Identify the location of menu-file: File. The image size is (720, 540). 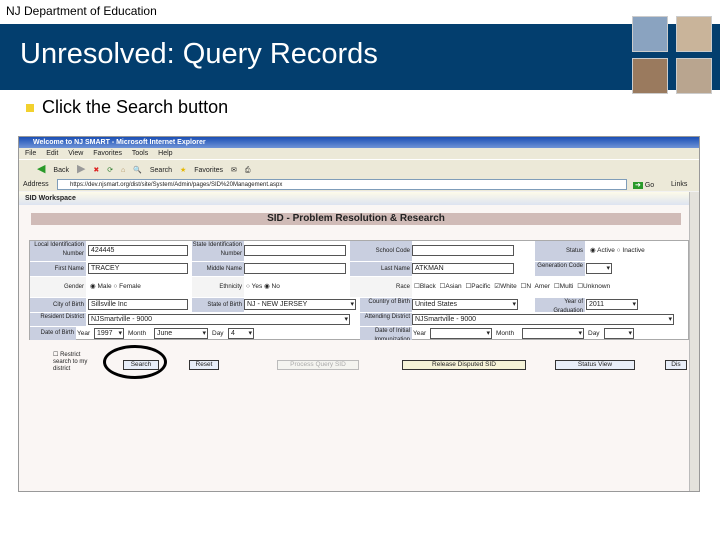
(30, 153).